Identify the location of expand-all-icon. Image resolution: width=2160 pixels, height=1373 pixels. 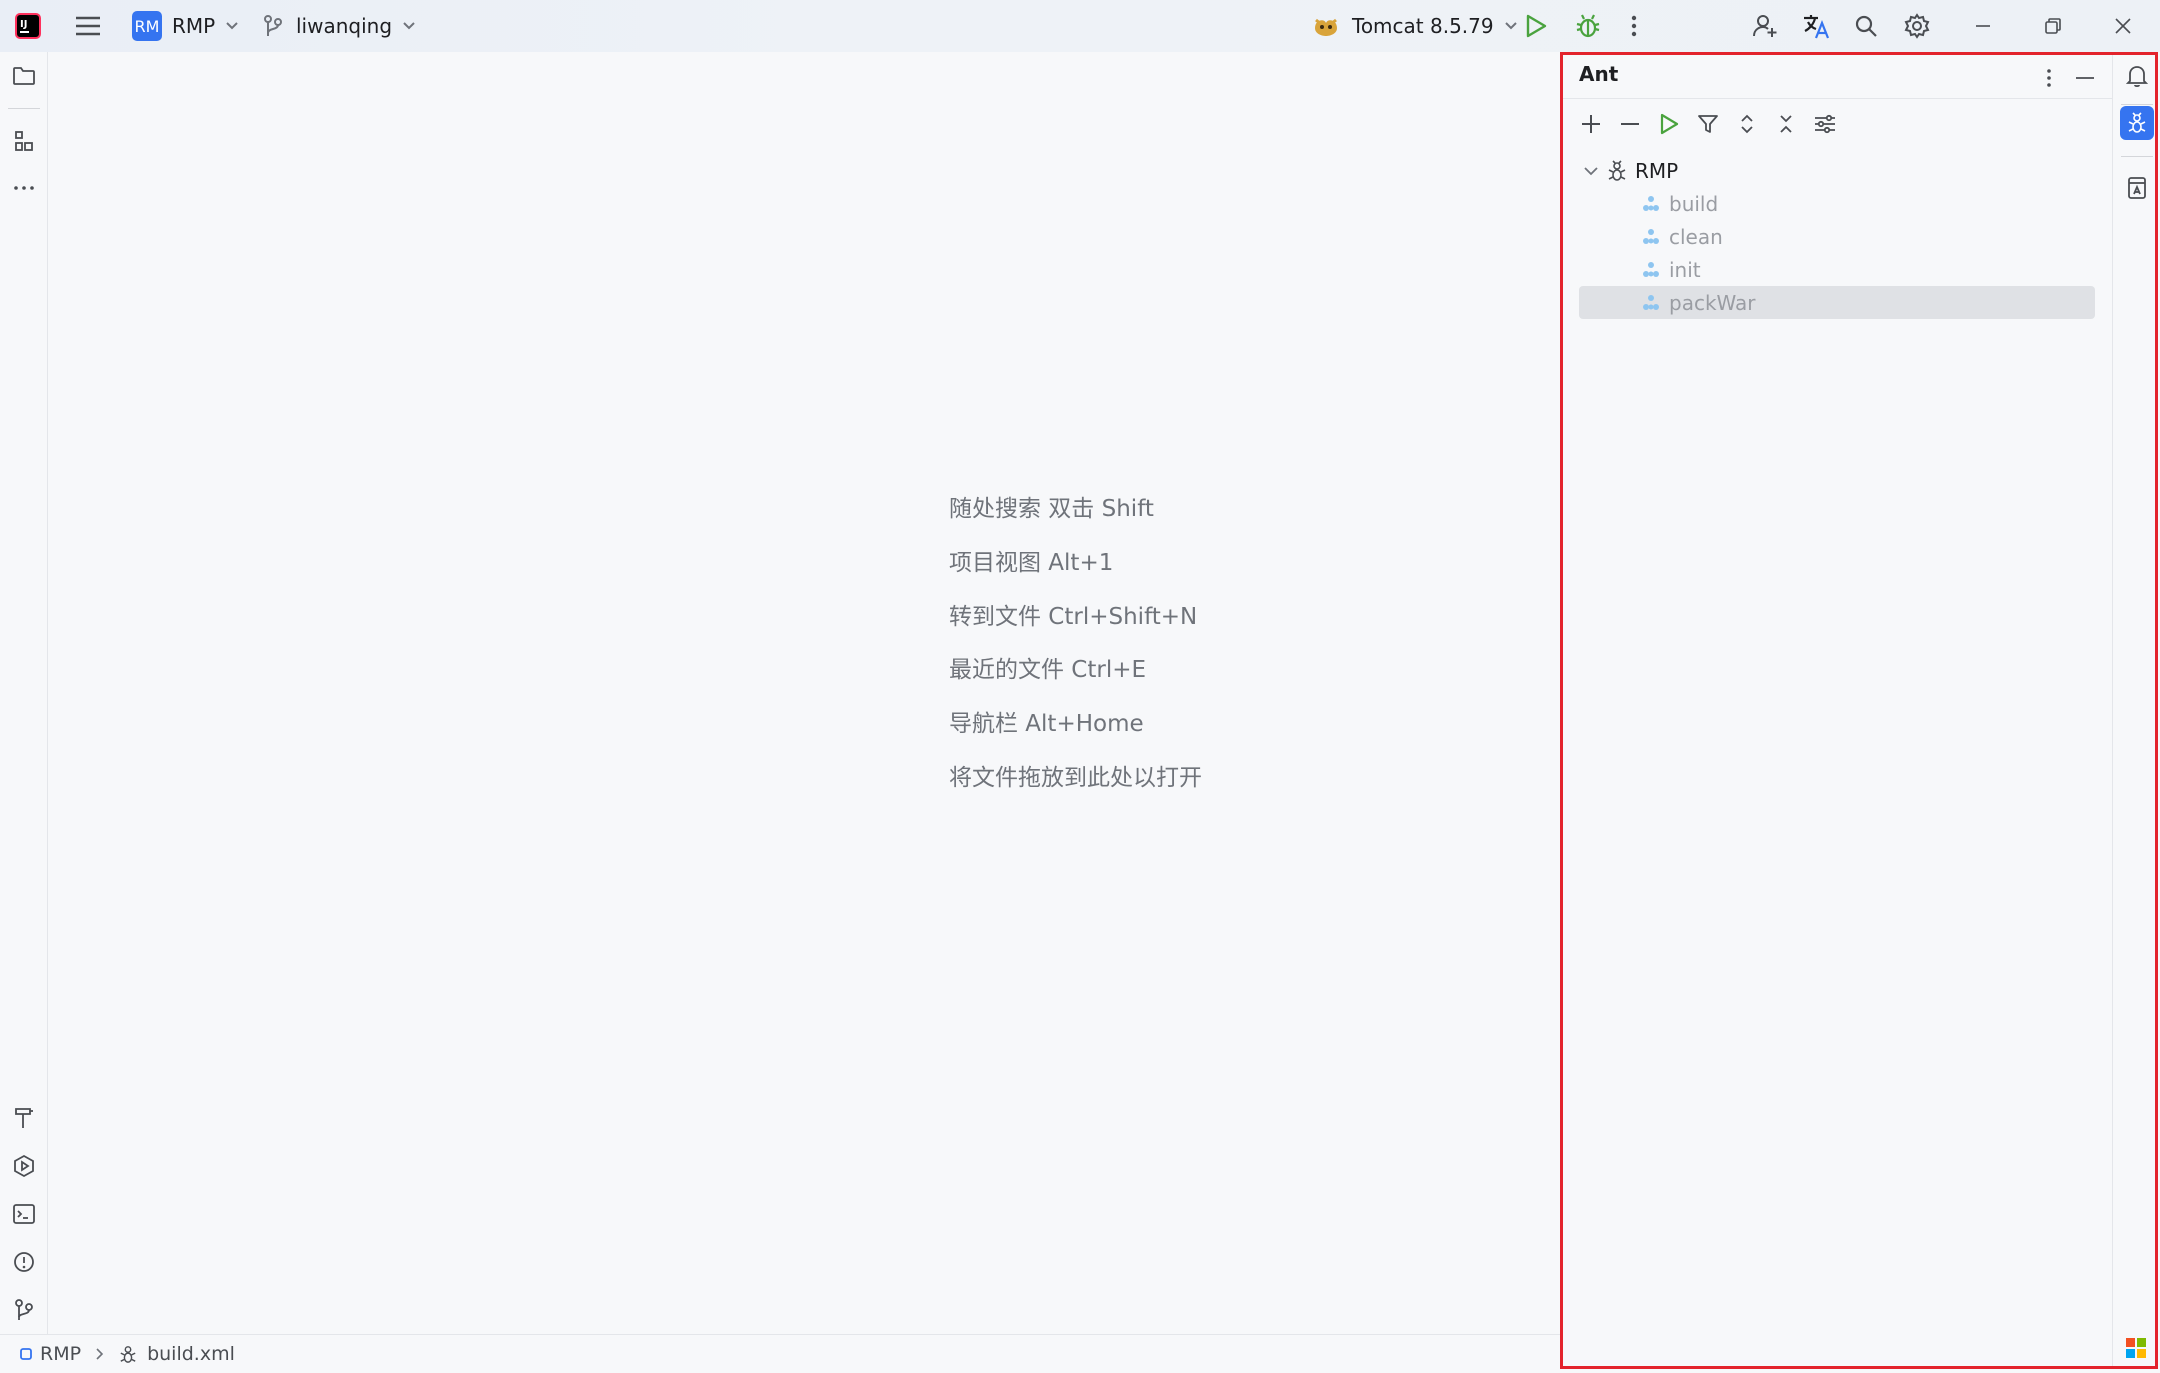
(1747, 124).